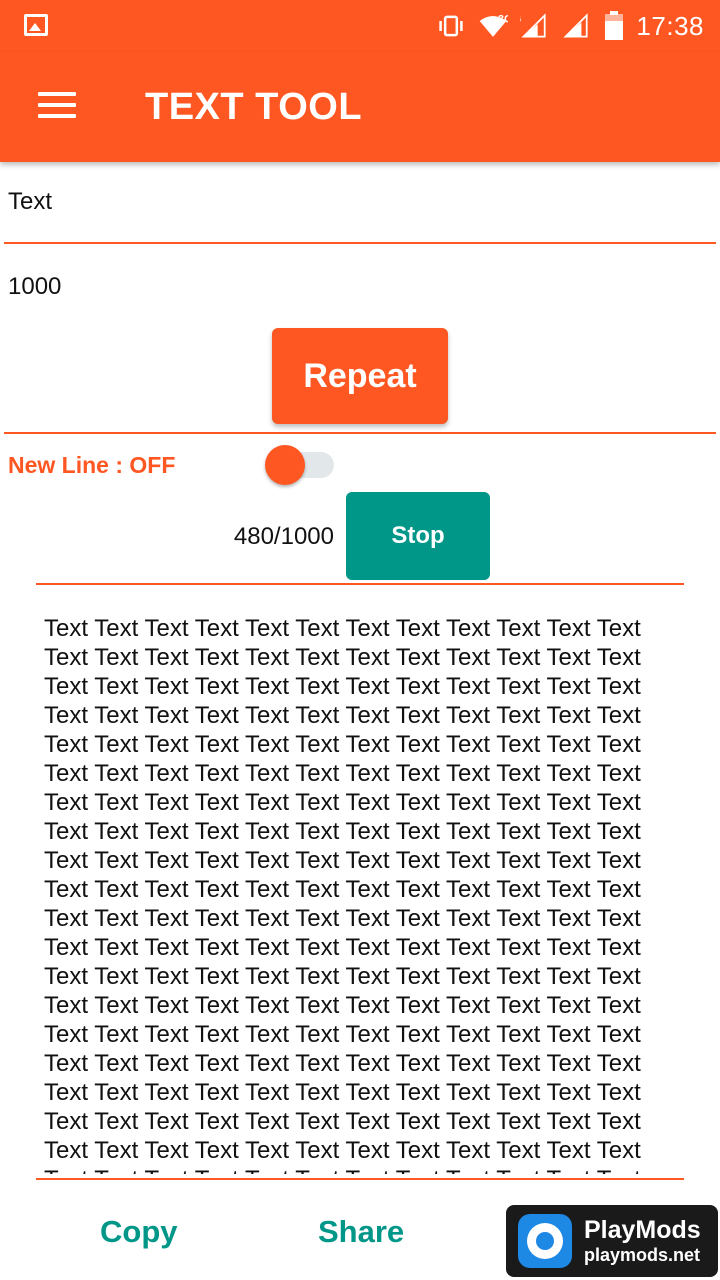 Image resolution: width=720 pixels, height=1280 pixels. What do you see at coordinates (283, 536) in the screenshot?
I see `progress-counter: 480/1000` at bounding box center [283, 536].